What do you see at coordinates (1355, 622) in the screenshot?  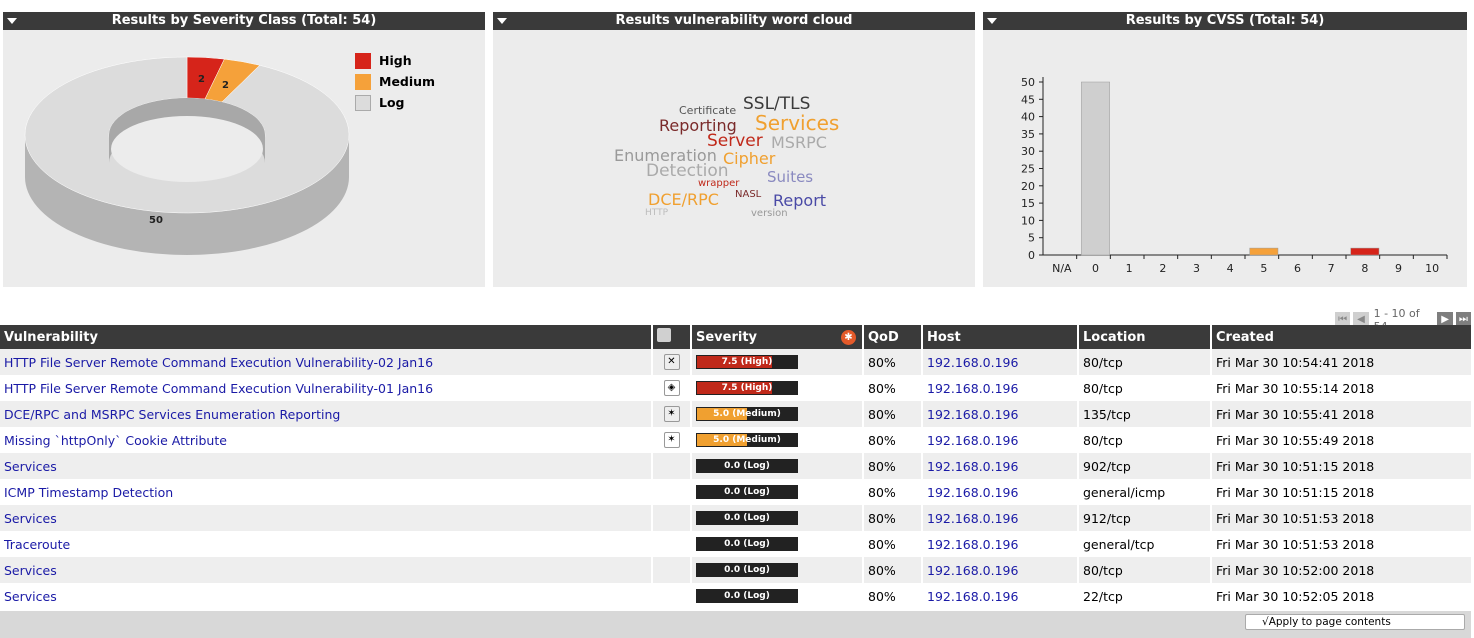 I see `apply-to-page-contents-select: √Apply to page contents` at bounding box center [1355, 622].